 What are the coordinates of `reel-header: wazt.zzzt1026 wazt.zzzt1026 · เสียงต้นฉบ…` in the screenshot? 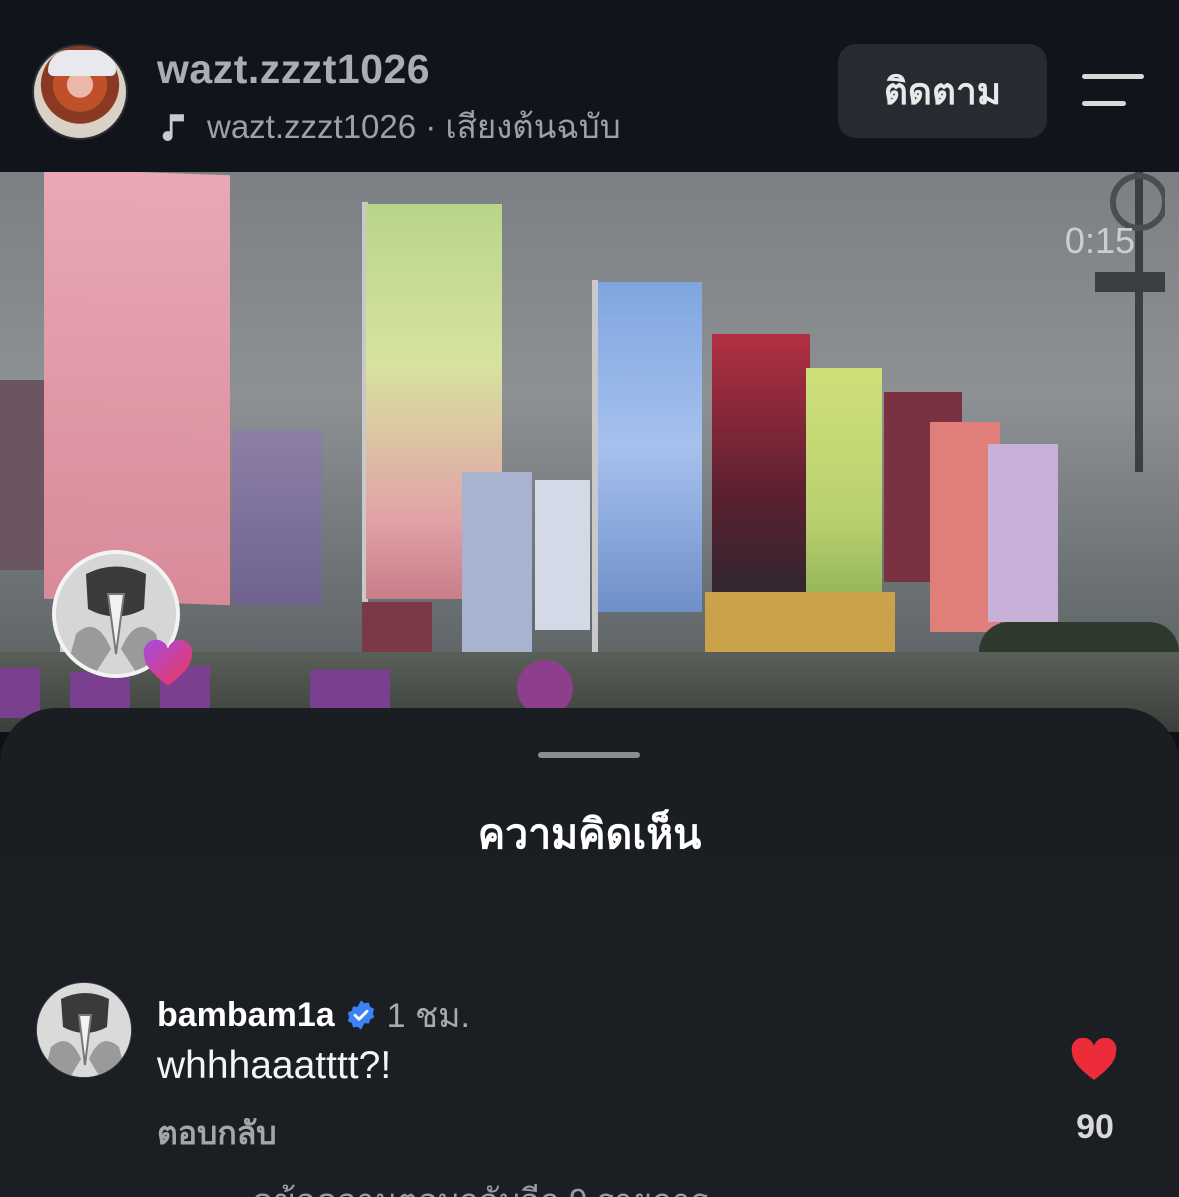 It's located at (589, 86).